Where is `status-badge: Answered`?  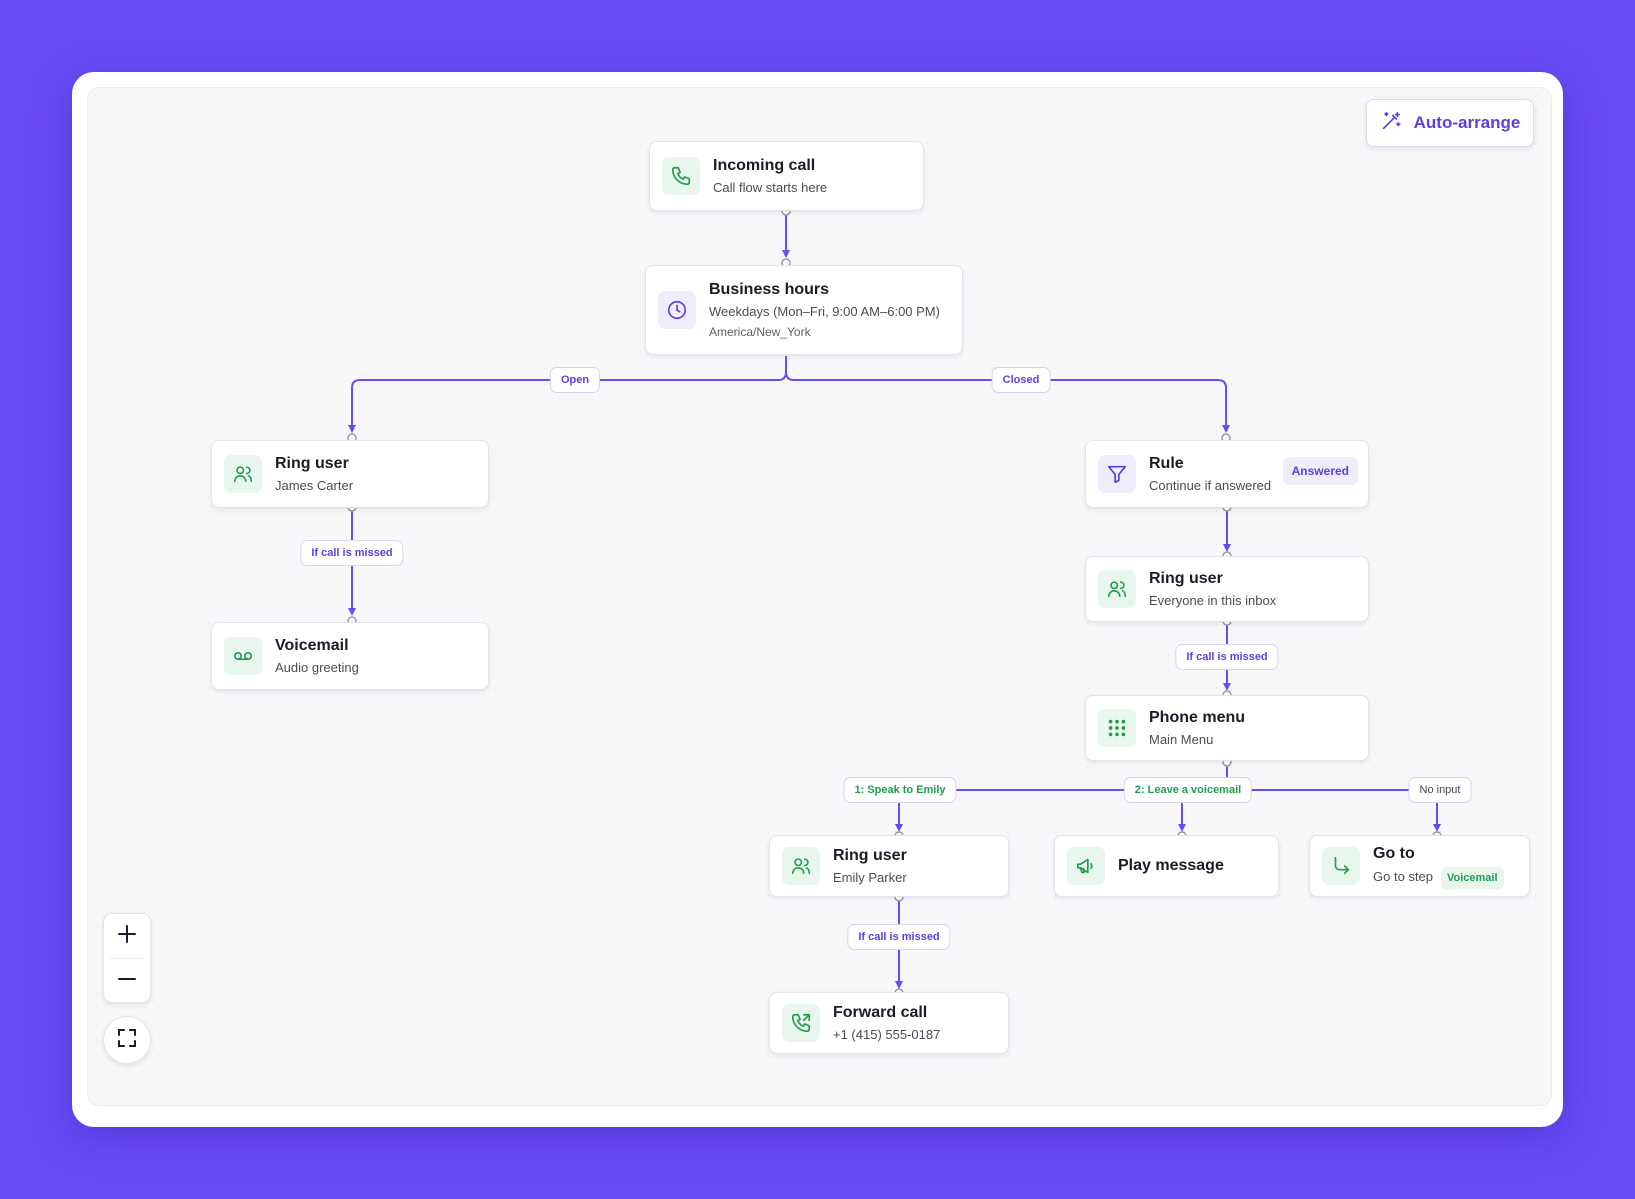
status-badge: Answered is located at coordinates (1320, 471).